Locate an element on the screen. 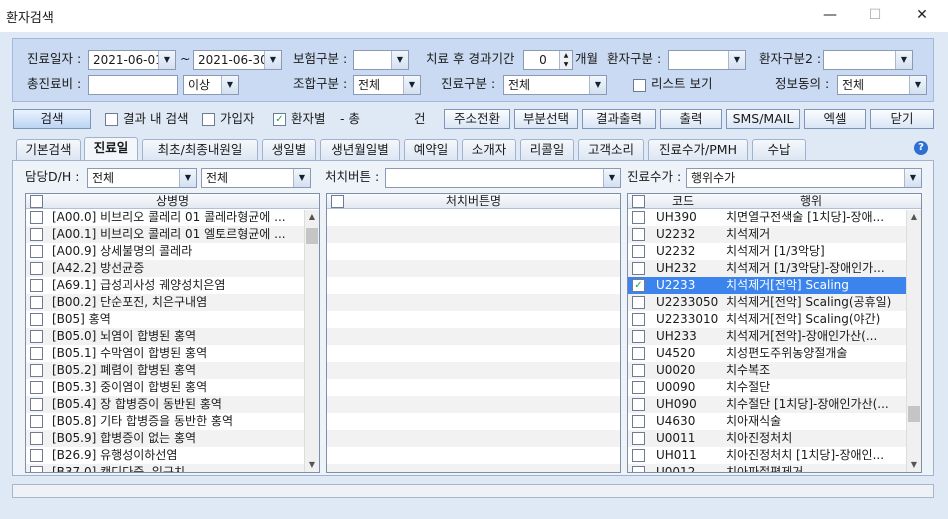 This screenshot has height=519, width=948. tab-first-last-visit: 최초/최종내원일 is located at coordinates (200, 150).